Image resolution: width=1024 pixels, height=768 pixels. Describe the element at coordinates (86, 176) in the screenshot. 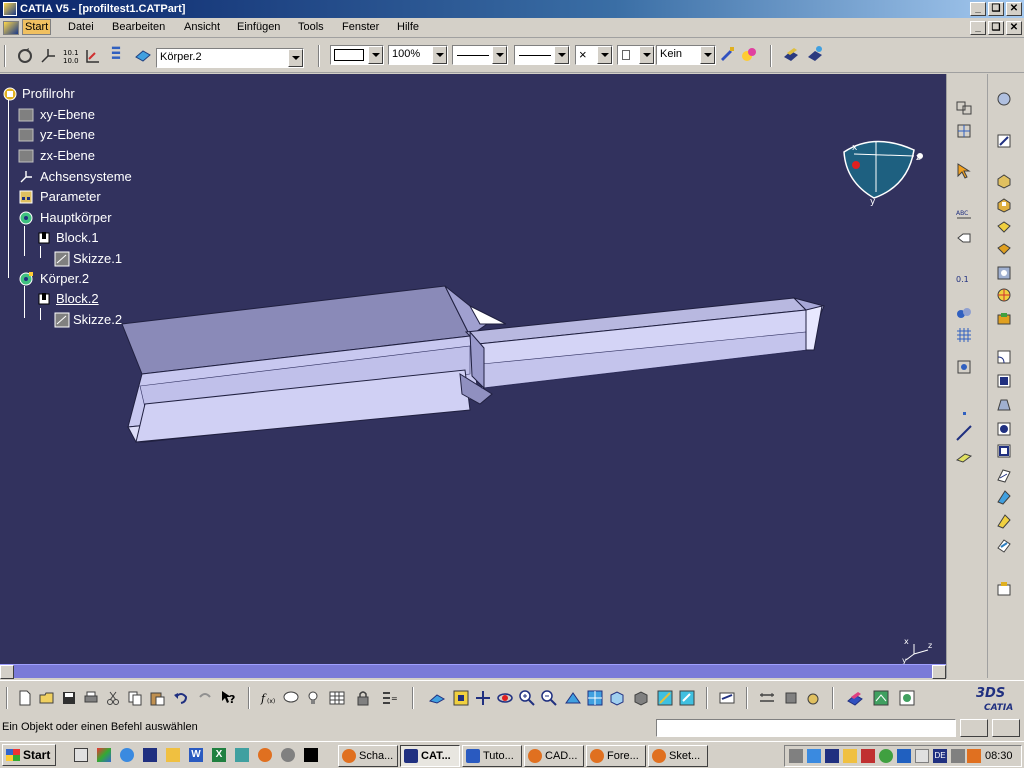

I see `tree-node-axis-systems: Achsensysteme` at that location.